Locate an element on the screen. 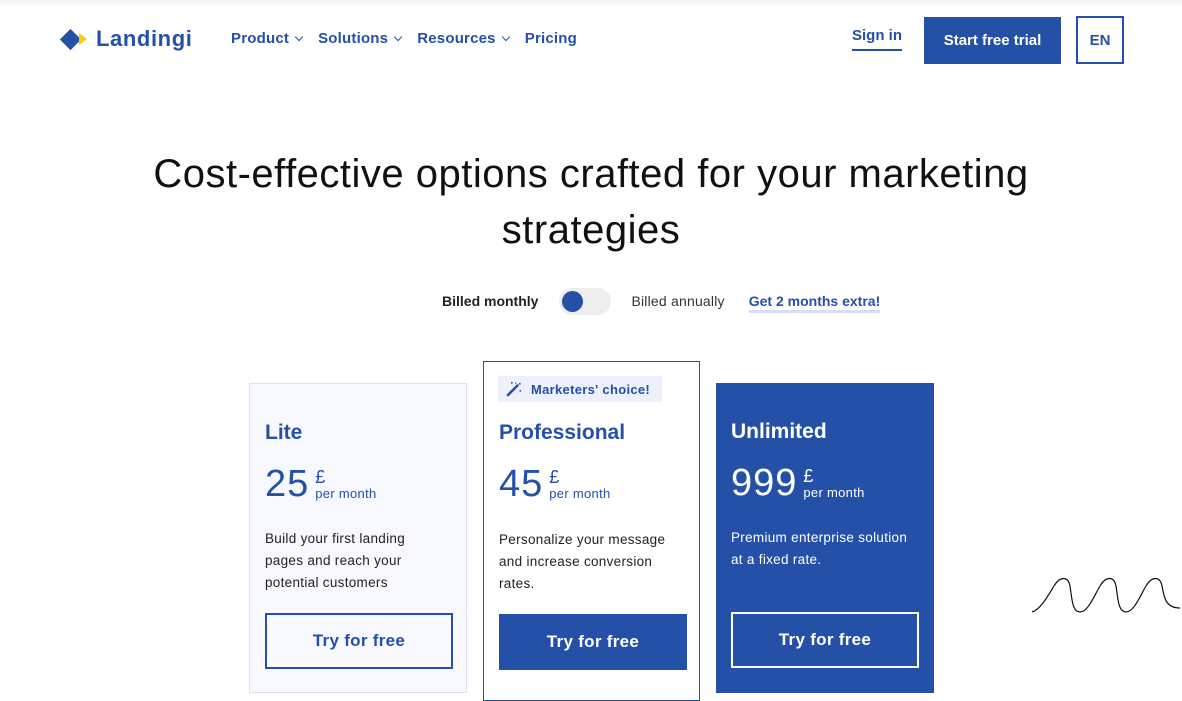 The image size is (1182, 701). price-amount: 999 is located at coordinates (764, 483).